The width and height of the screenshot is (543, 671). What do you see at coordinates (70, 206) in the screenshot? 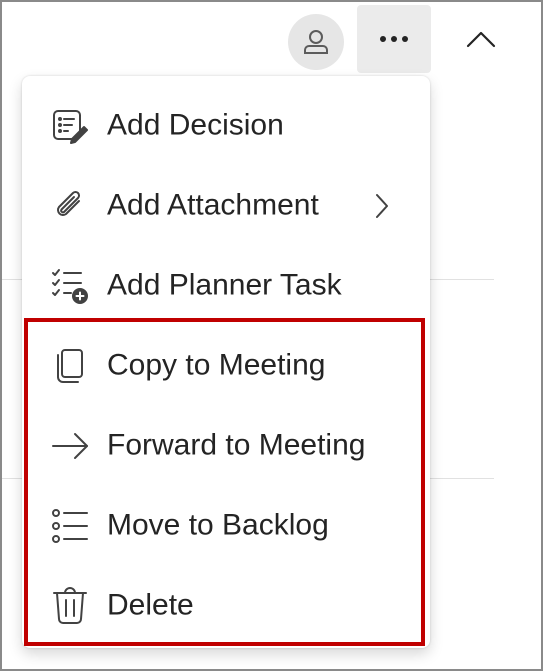
I see `attach-icon` at bounding box center [70, 206].